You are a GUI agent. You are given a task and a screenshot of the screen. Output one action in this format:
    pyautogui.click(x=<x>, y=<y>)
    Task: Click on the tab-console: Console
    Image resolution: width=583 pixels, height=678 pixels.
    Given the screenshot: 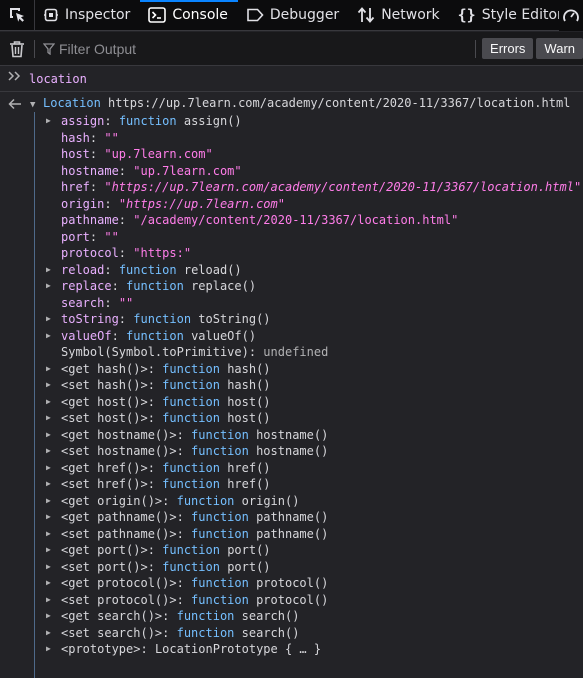 What is the action you would take?
    pyautogui.click(x=189, y=15)
    